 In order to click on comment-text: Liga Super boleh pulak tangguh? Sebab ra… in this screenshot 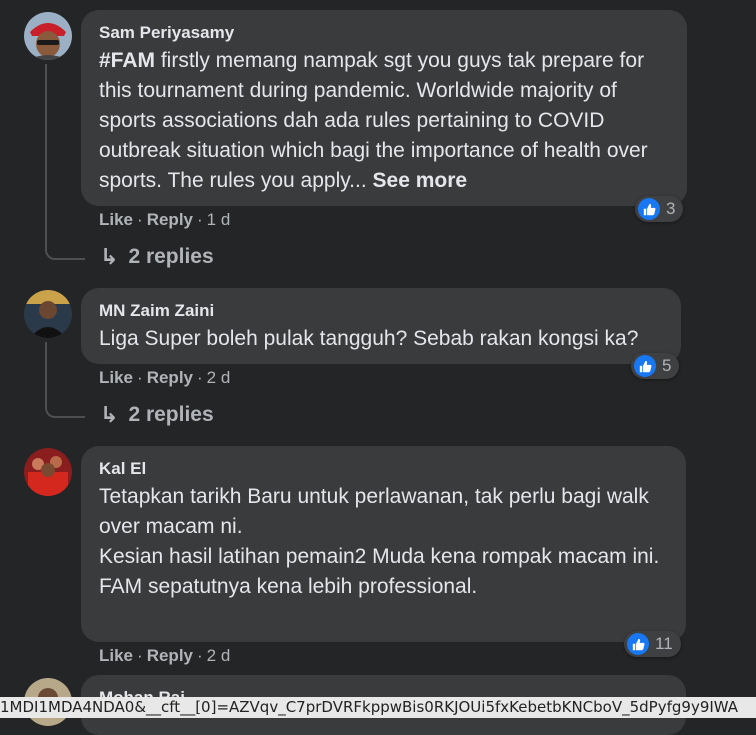, I will do `click(369, 338)`.